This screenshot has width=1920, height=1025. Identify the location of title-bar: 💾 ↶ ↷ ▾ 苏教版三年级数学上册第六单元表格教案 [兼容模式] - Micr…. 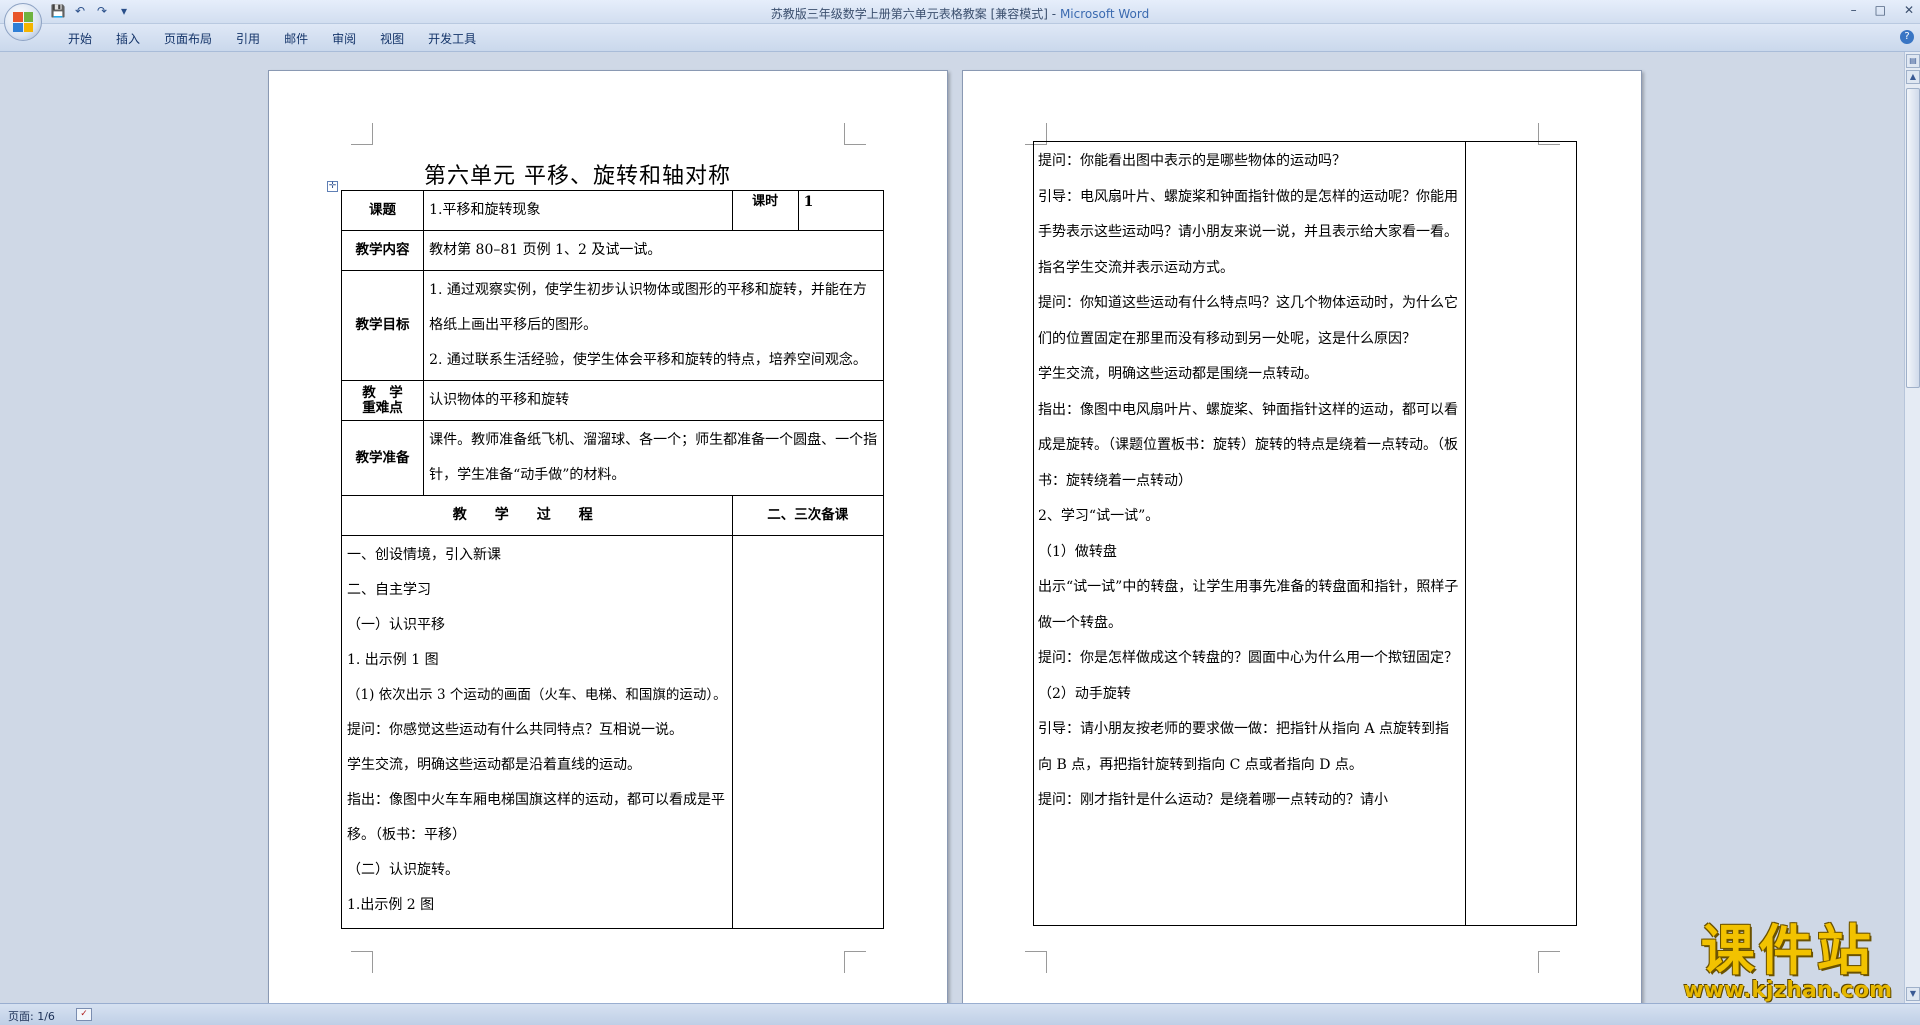
(960, 20).